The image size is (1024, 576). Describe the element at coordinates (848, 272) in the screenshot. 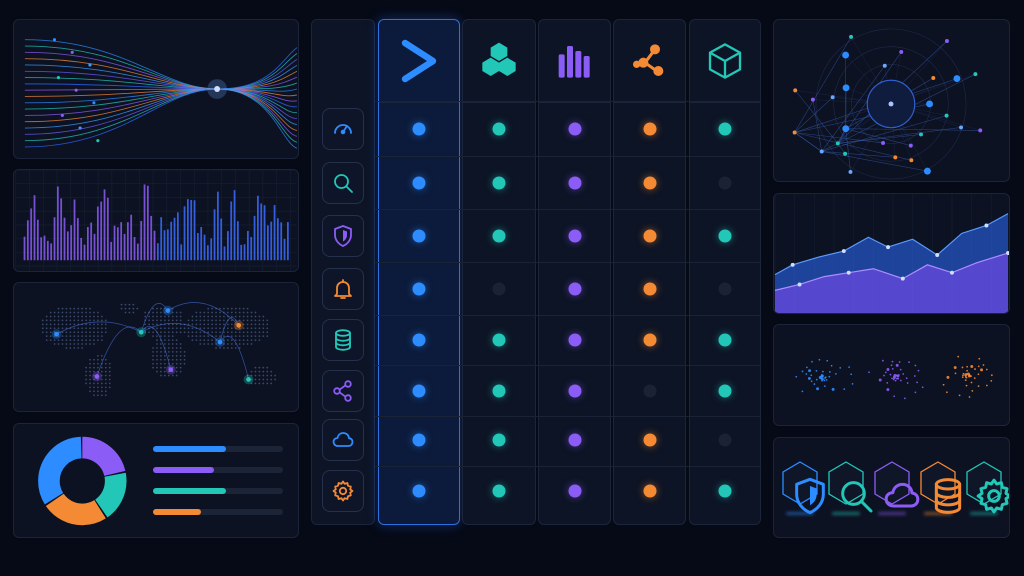

I see `area-point` at that location.